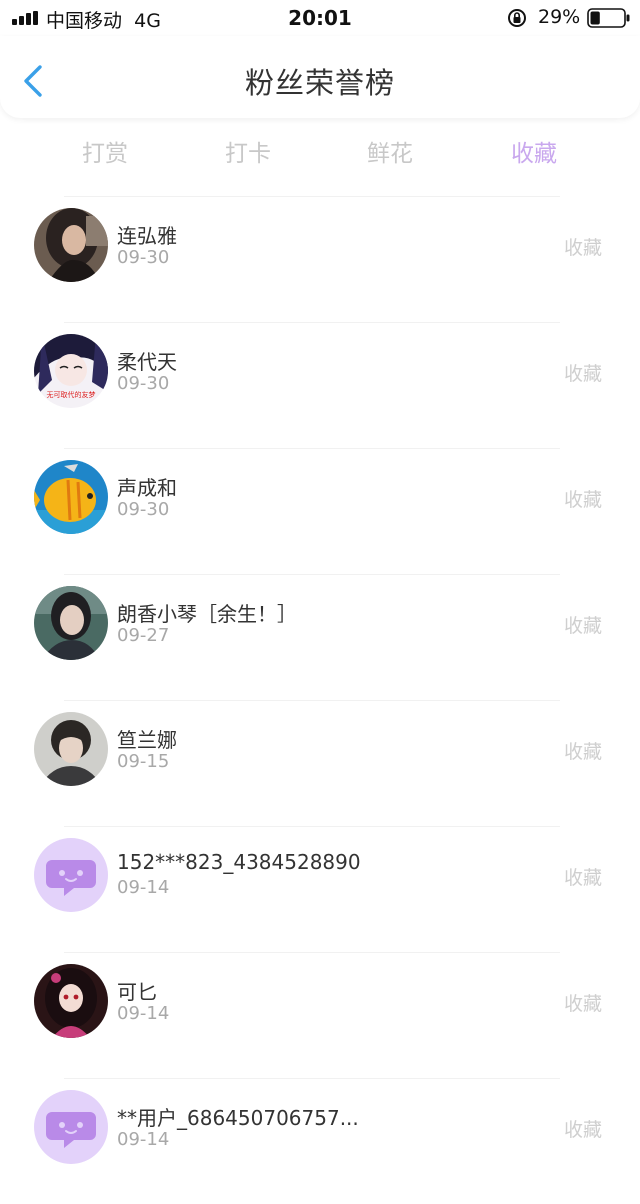  What do you see at coordinates (320, 1015) in the screenshot?
I see `list-item: 可匕 09-14 收藏` at bounding box center [320, 1015].